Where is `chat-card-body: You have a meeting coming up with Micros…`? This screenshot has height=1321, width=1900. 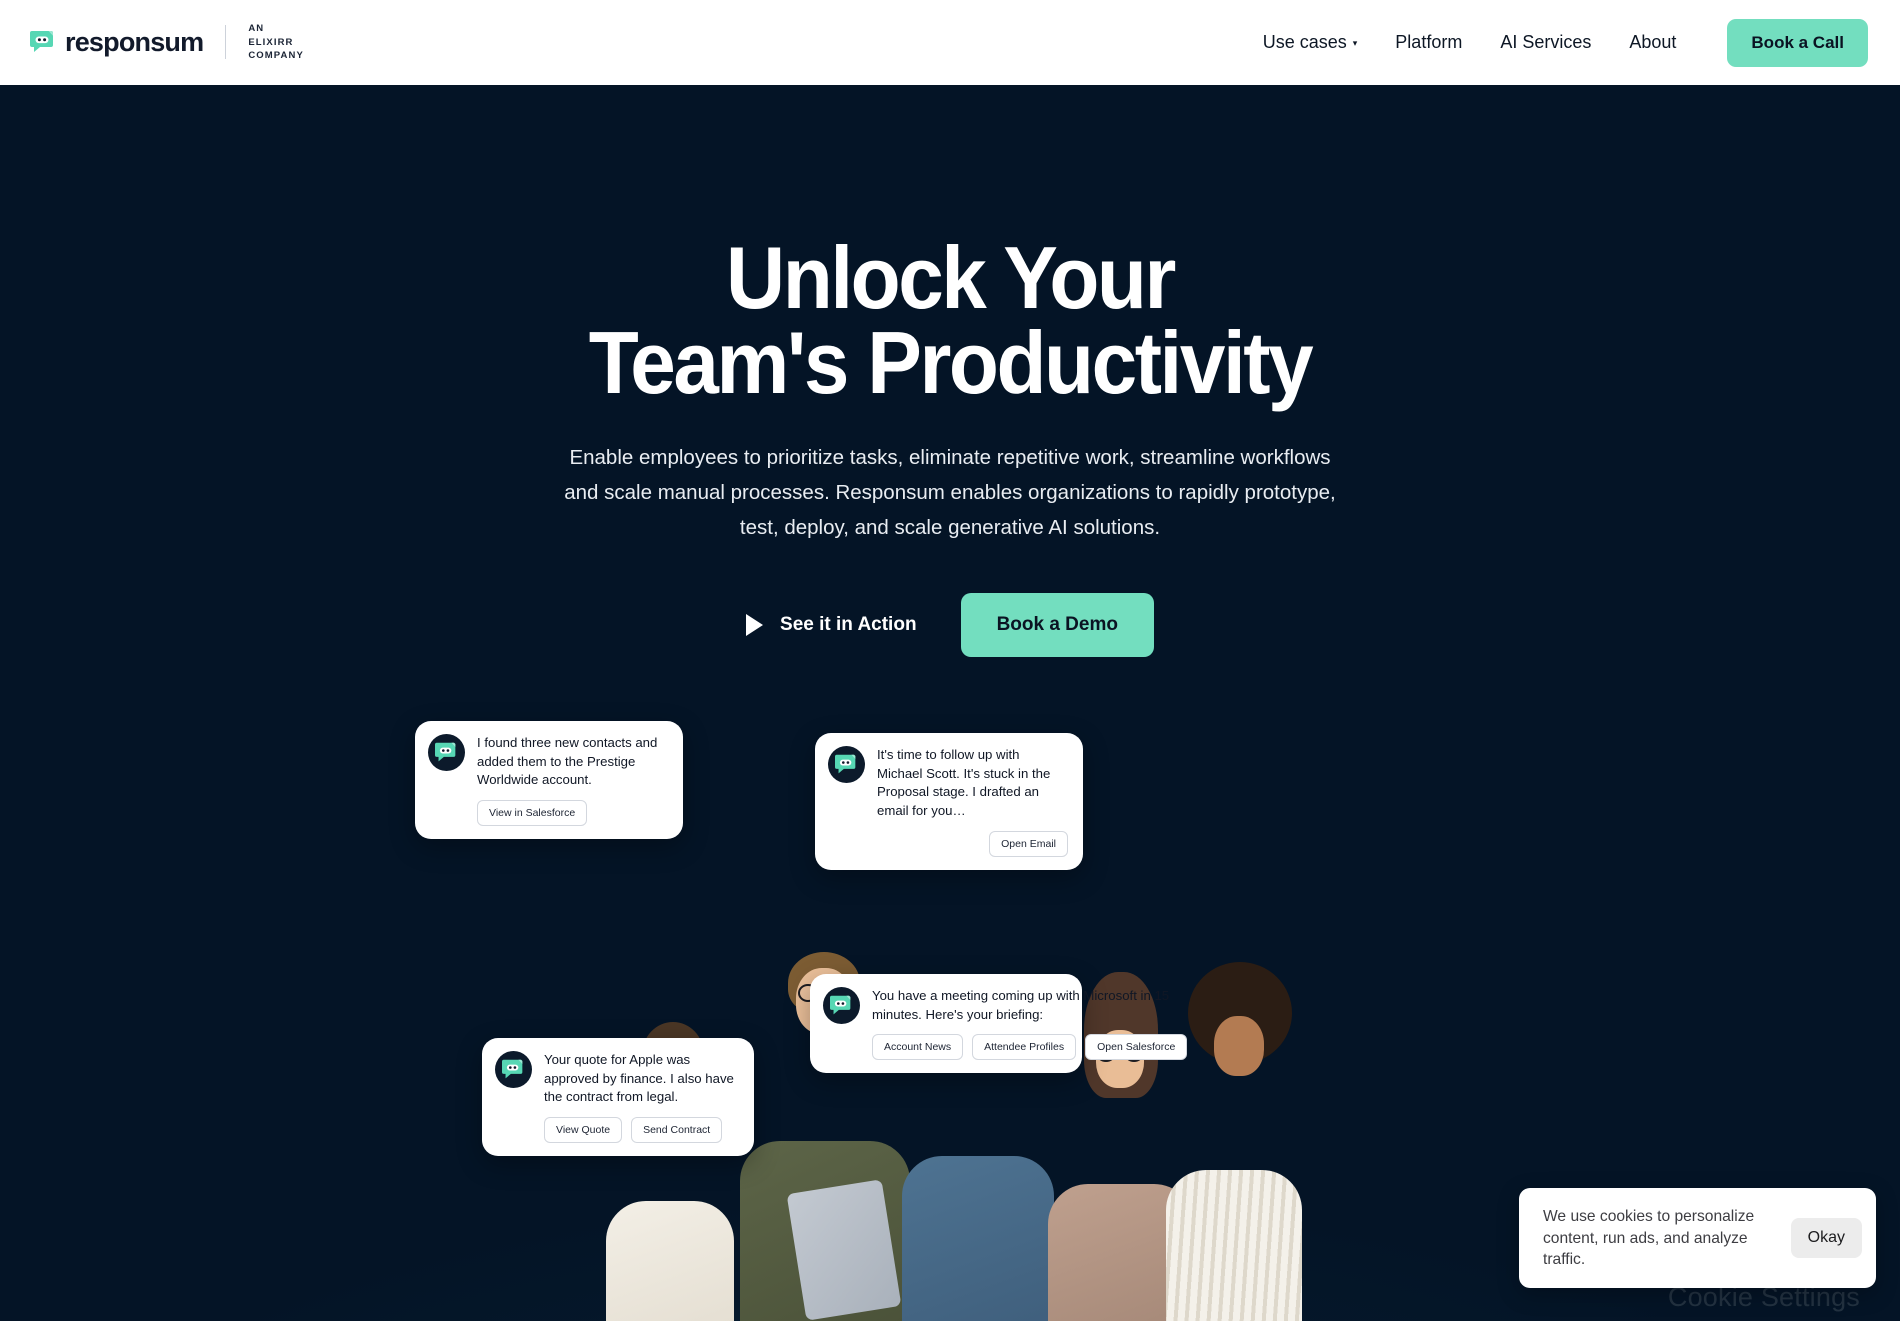 chat-card-body: You have a meeting coming up with Micros… is located at coordinates (1030, 1024).